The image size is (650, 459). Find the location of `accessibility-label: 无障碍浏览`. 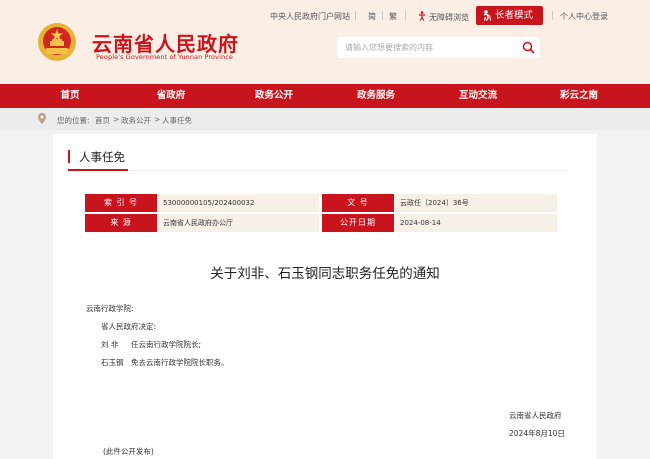

accessibility-label: 无障碍浏览 is located at coordinates (449, 17).